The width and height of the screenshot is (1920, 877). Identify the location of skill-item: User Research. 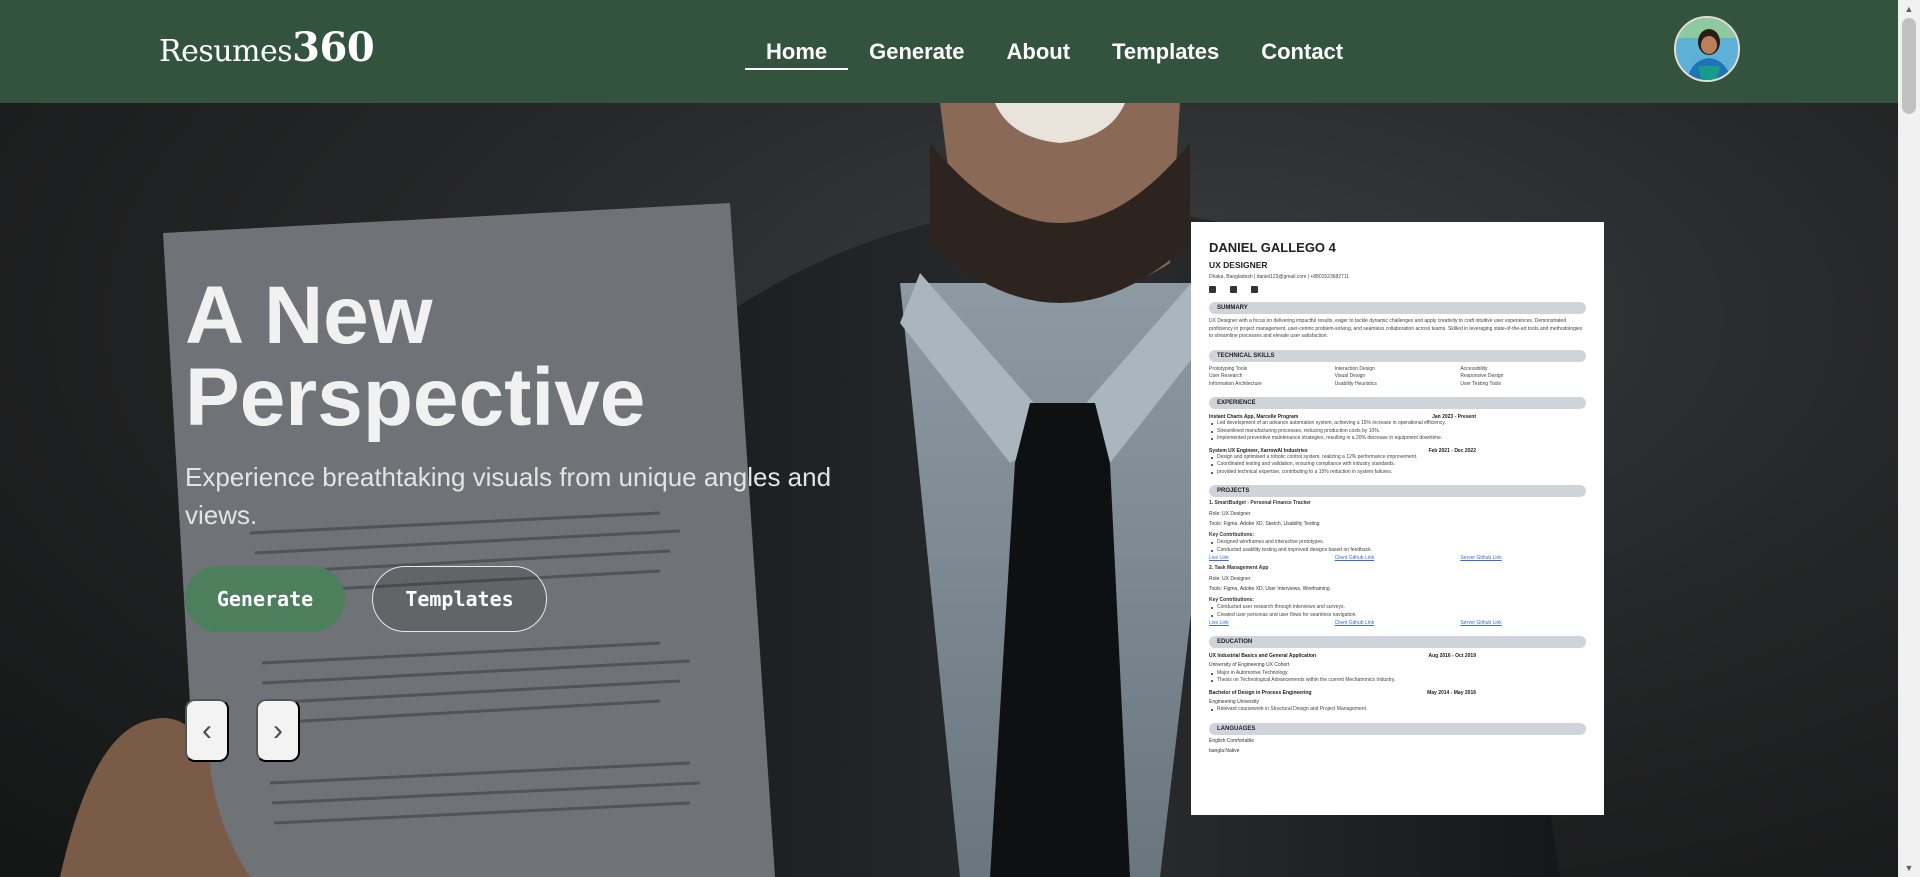
(1226, 376).